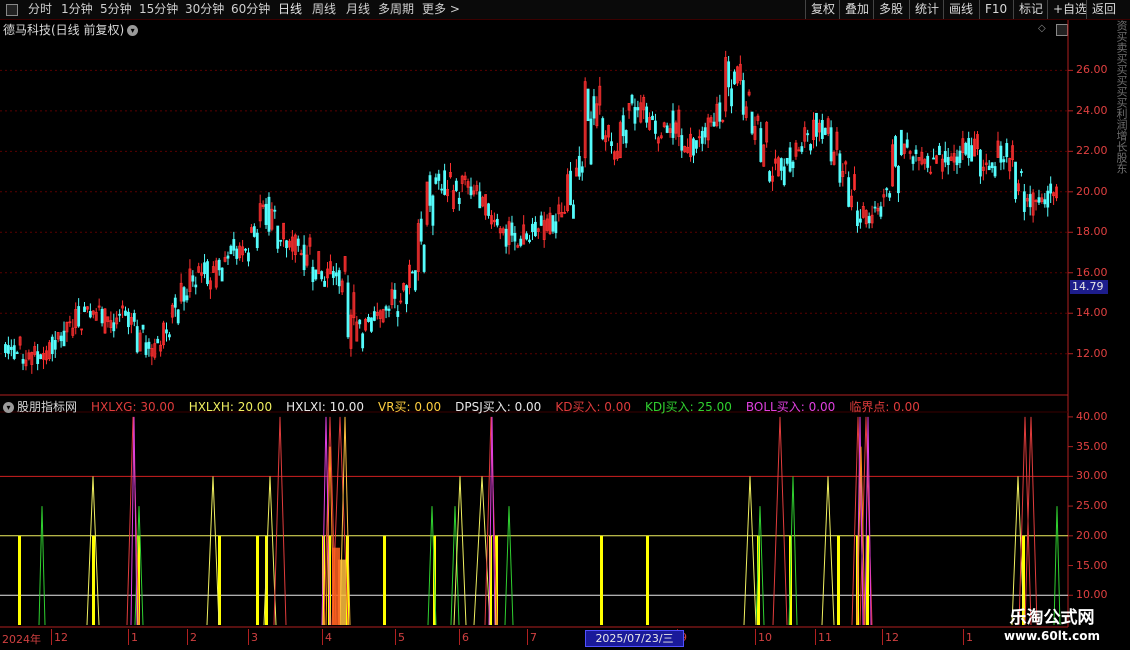 The image size is (1130, 650). What do you see at coordinates (47, 407) in the screenshot?
I see `indicator-name: 股朋指标网` at bounding box center [47, 407].